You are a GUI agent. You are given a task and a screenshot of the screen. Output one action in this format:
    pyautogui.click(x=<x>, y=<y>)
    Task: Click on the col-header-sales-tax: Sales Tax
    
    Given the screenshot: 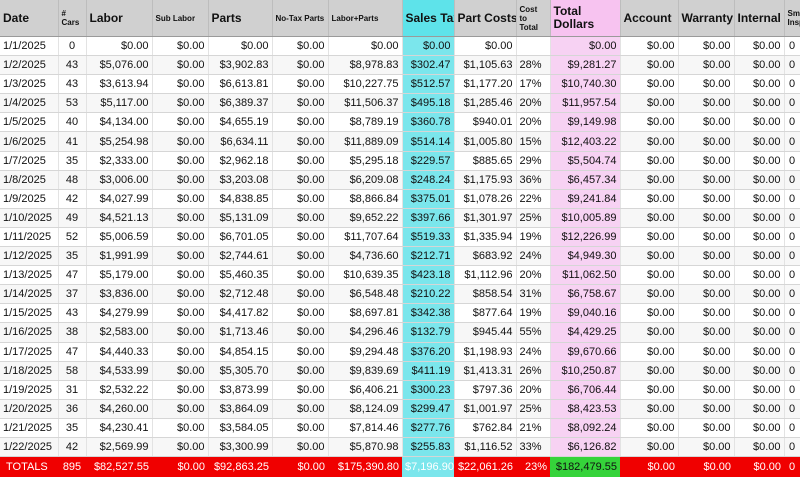 What is the action you would take?
    pyautogui.click(x=428, y=18)
    